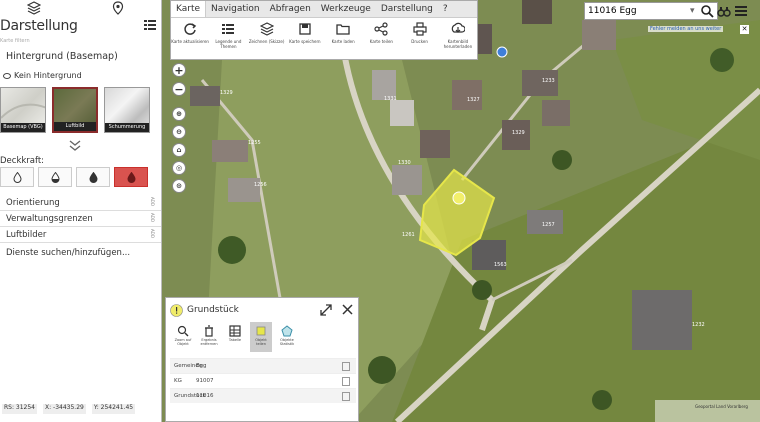 This screenshot has height=422, width=760. I want to click on share-icon, so click(381, 29).